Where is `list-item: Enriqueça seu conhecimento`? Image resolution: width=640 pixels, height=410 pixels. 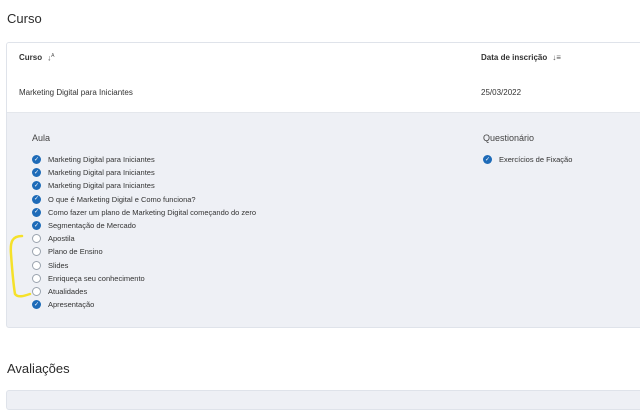 list-item: Enriqueça seu conhecimento is located at coordinates (242, 278).